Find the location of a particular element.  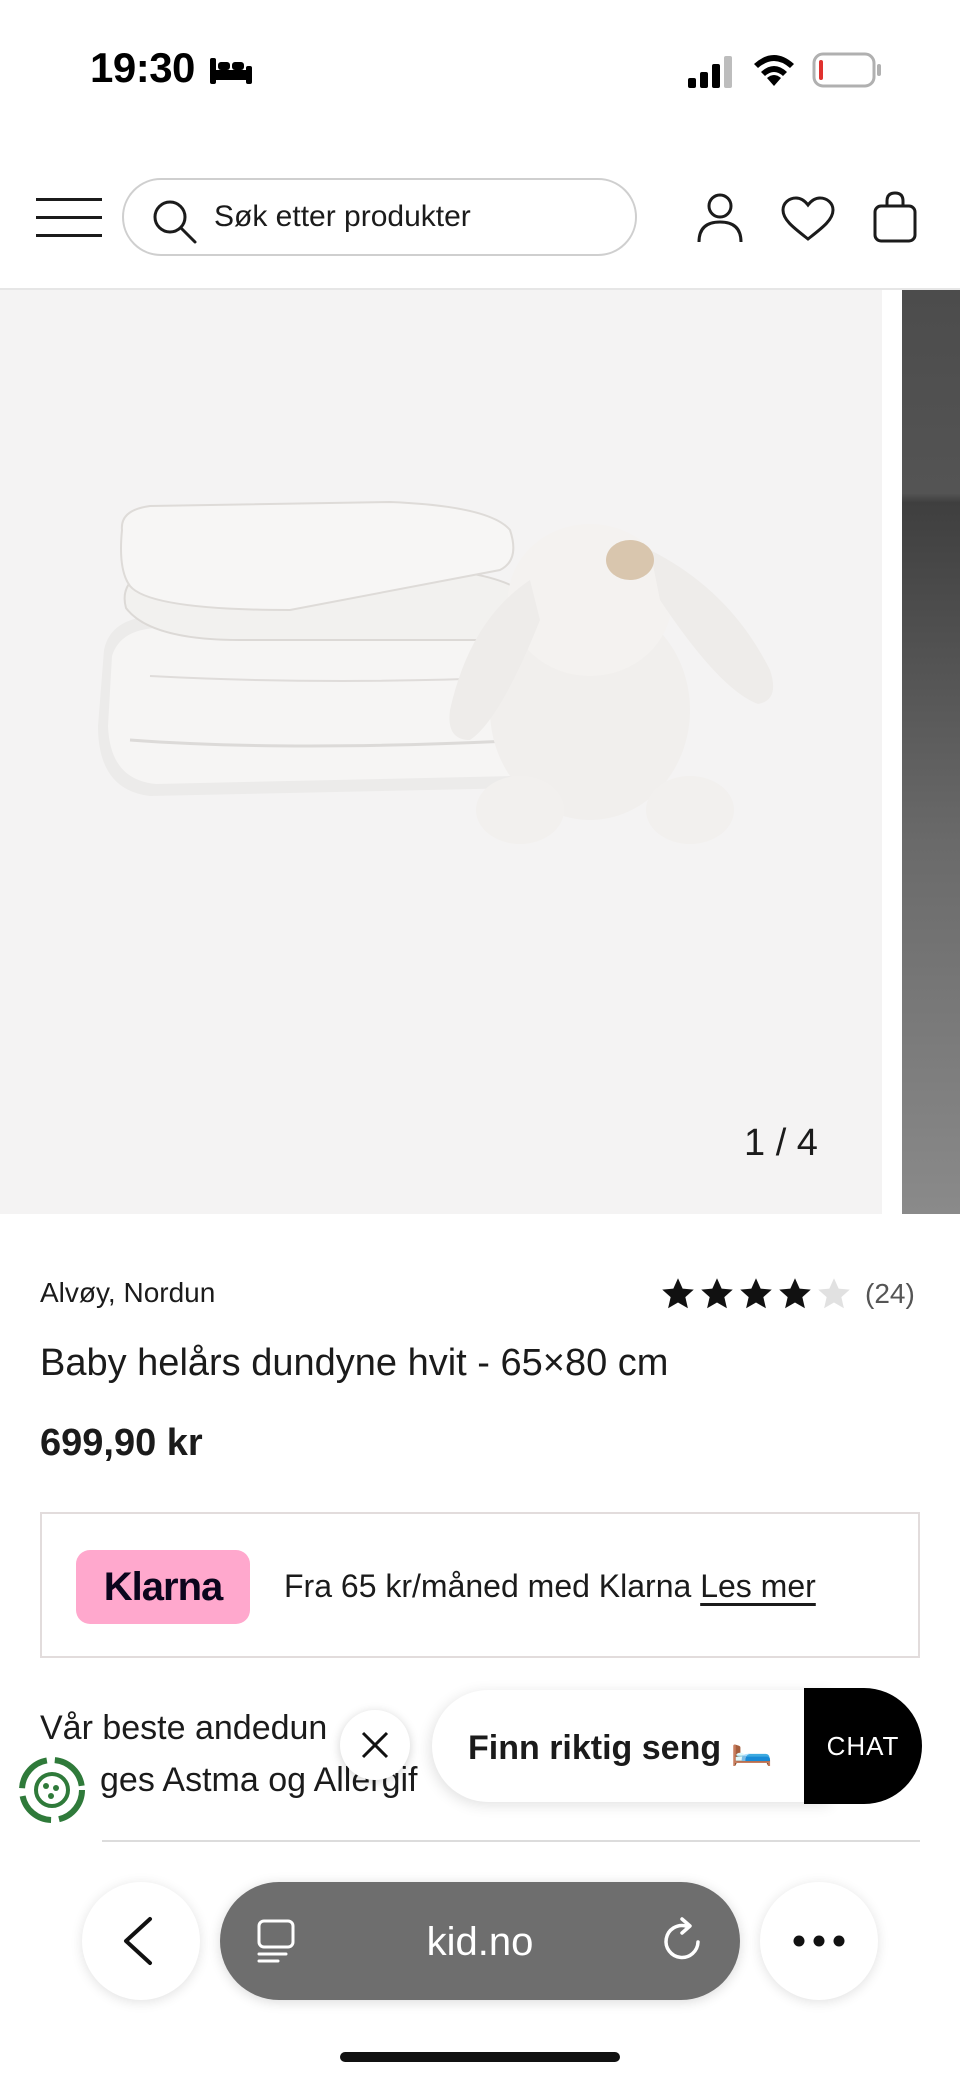

heart-icon is located at coordinates (808, 219).